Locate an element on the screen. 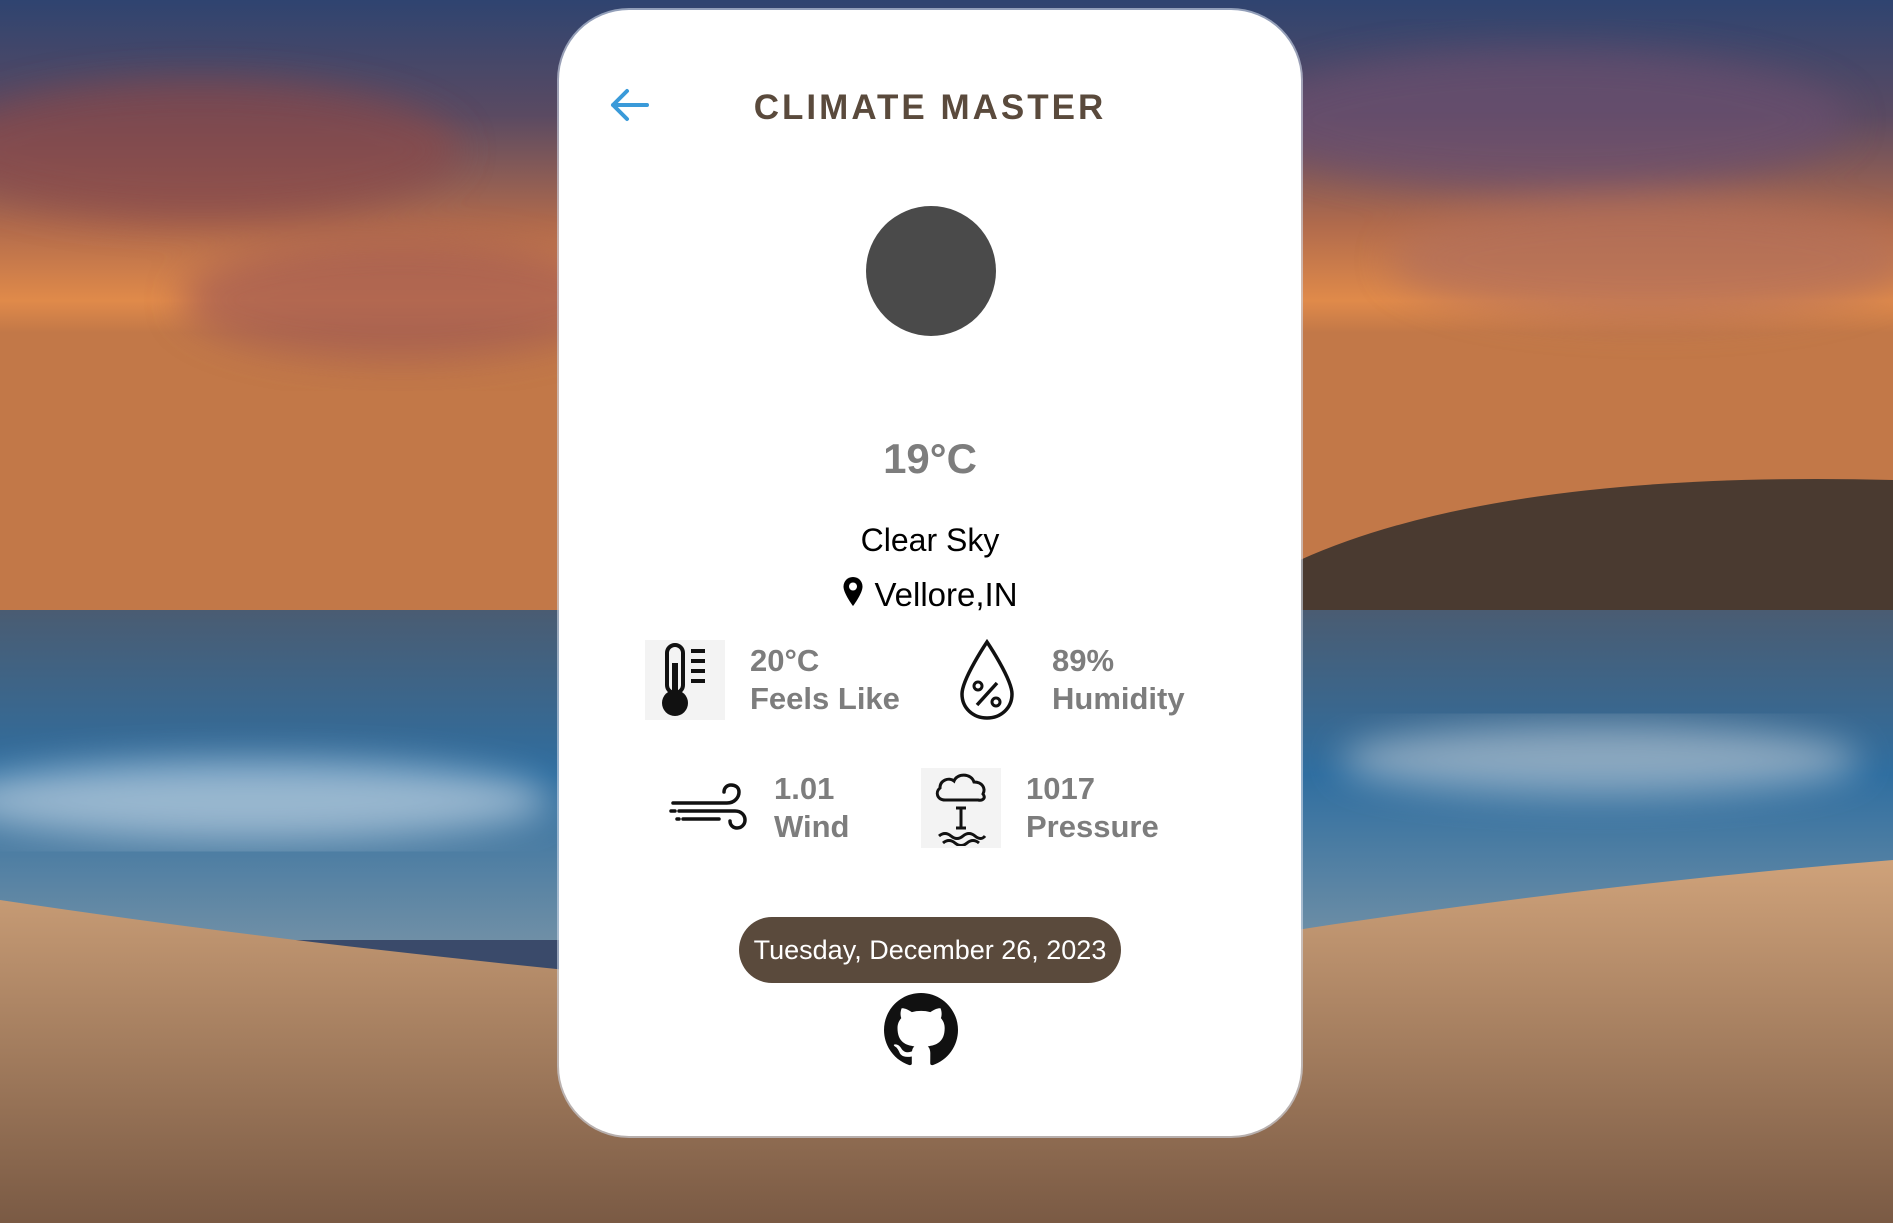  feels-like-label: Feels Like is located at coordinates (825, 698).